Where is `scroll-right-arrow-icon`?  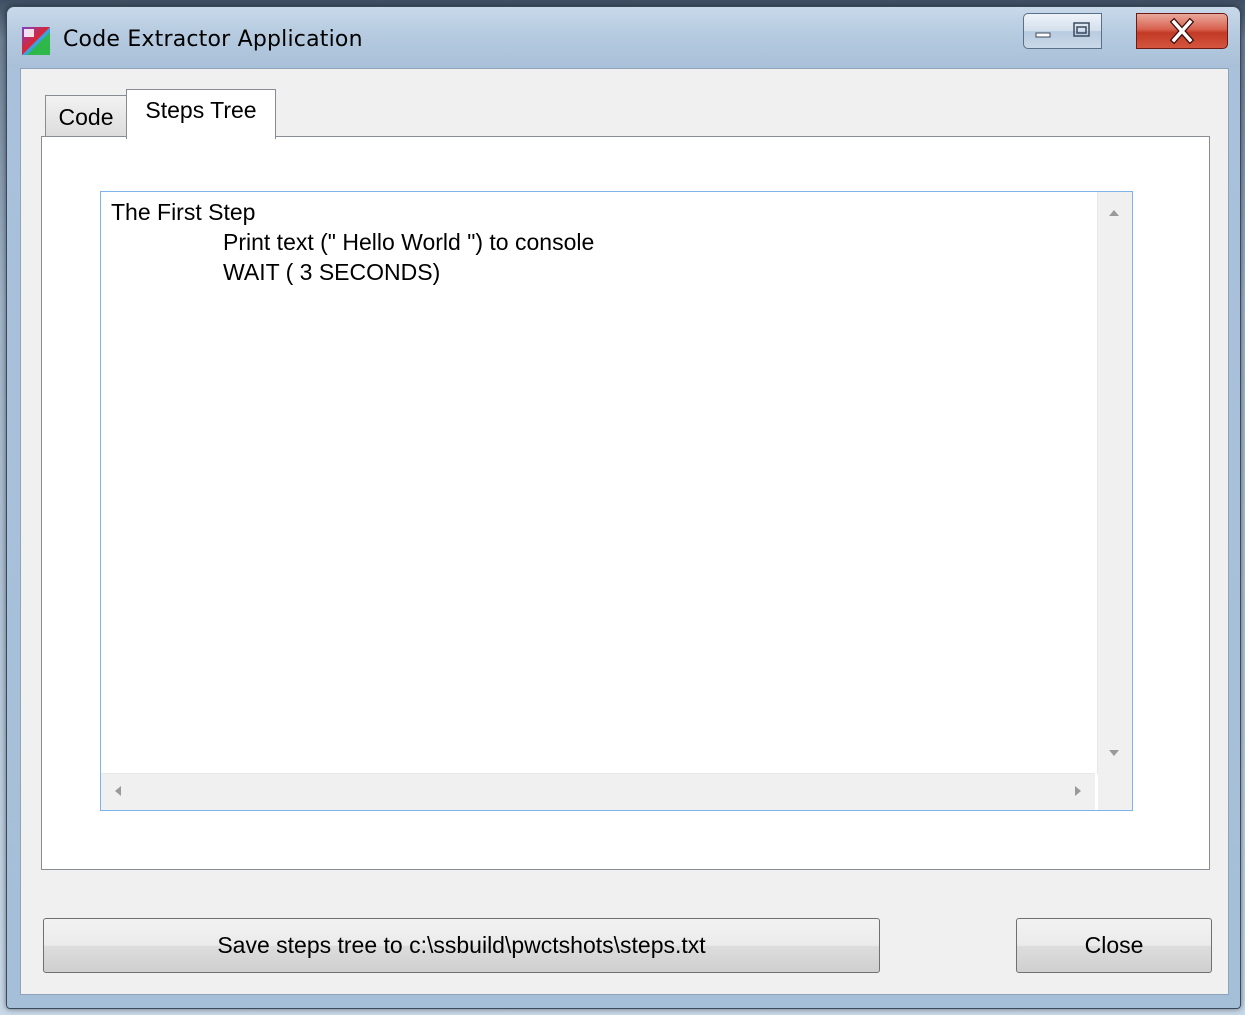
scroll-right-arrow-icon is located at coordinates (1078, 791).